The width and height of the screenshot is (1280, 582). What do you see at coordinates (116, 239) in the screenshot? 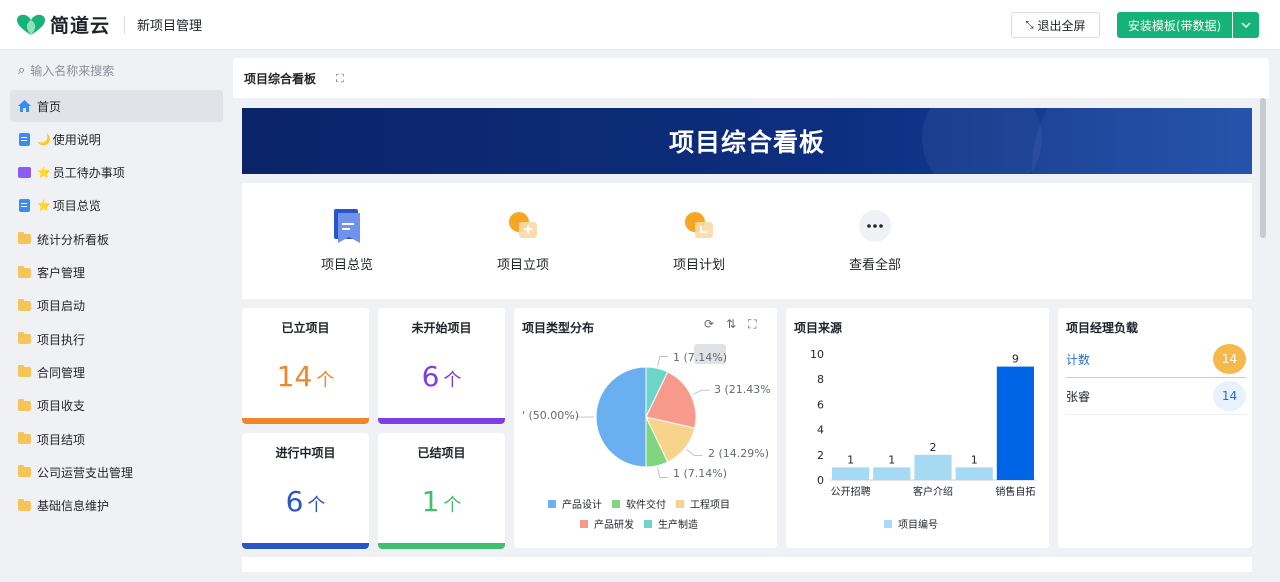
I see `sidebar-item: 统计分析看板` at bounding box center [116, 239].